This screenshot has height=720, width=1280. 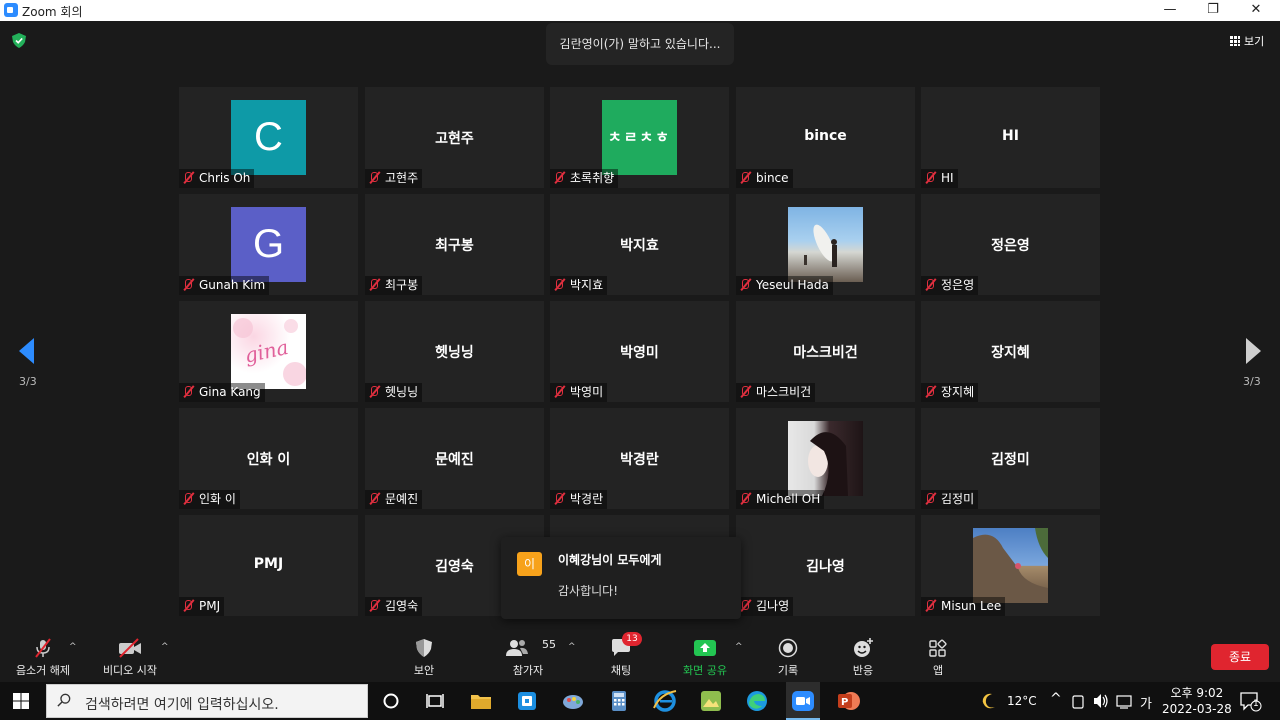 What do you see at coordinates (950, 392) in the screenshot?
I see `participant-name-label: 장지혜` at bounding box center [950, 392].